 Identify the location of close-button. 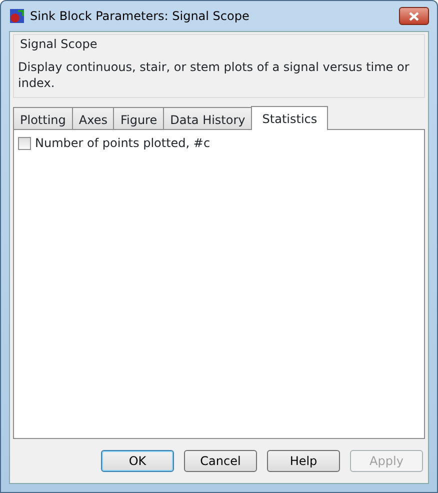
(414, 16).